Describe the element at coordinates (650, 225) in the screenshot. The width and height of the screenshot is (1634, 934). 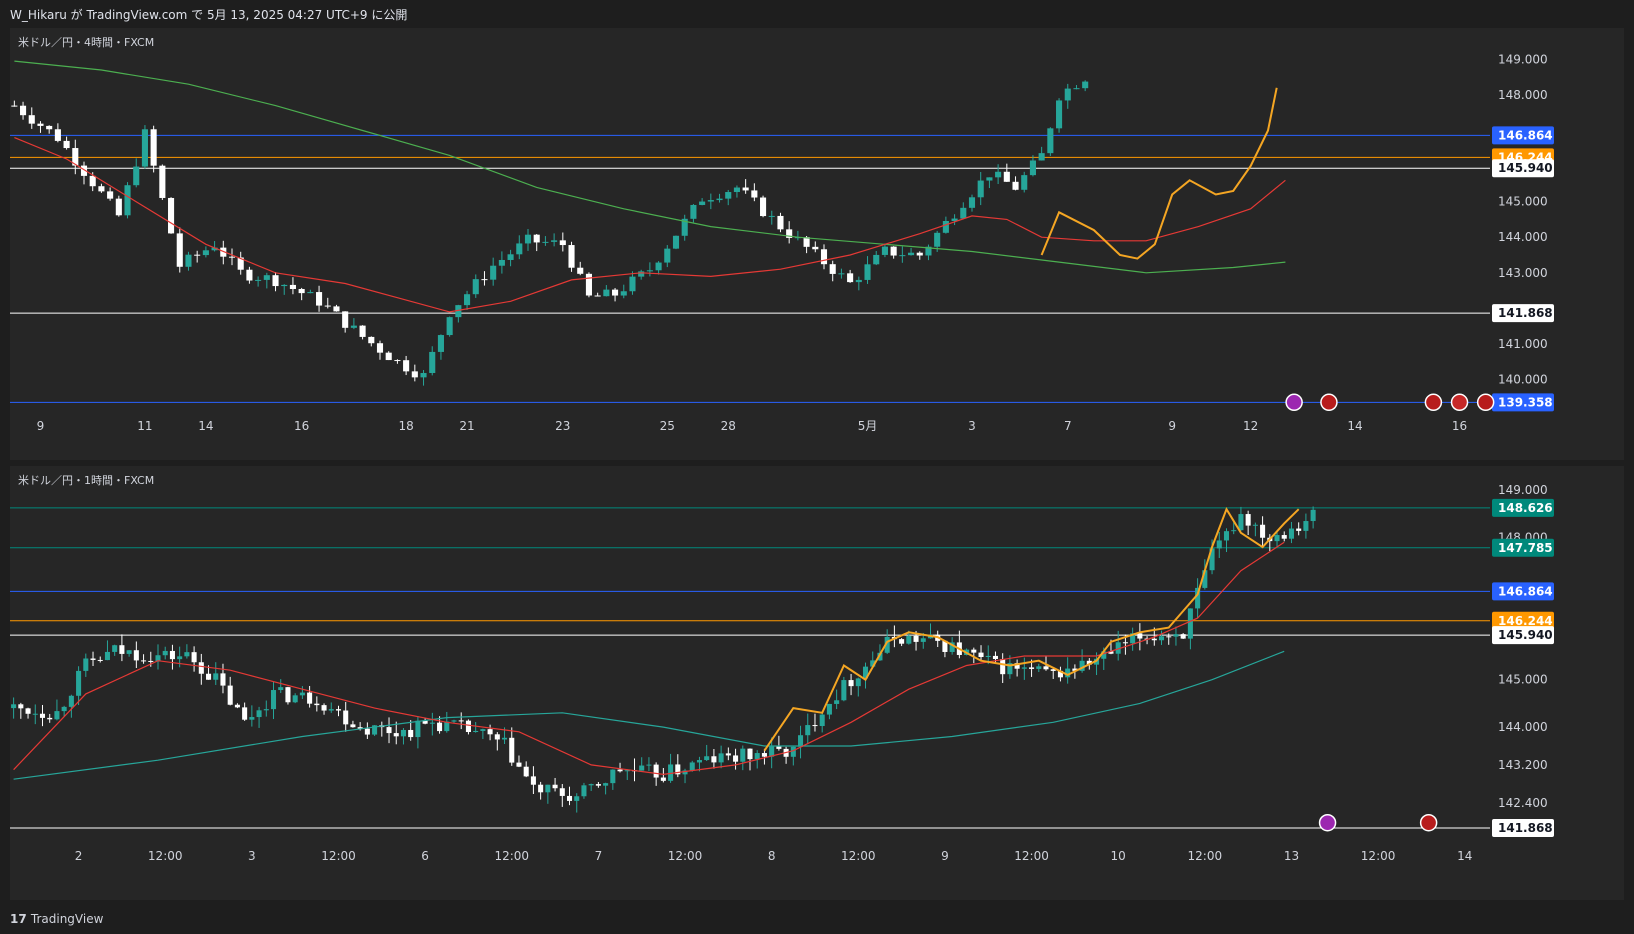
I see `ma-mid-line` at that location.